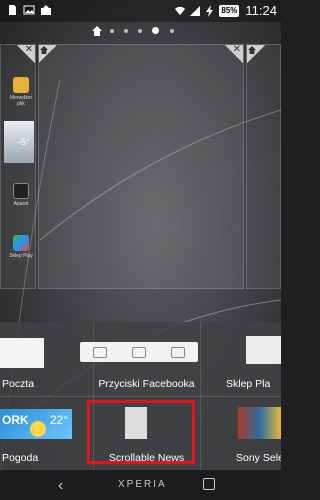  I want to click on edit-icon, so click(99, 352).